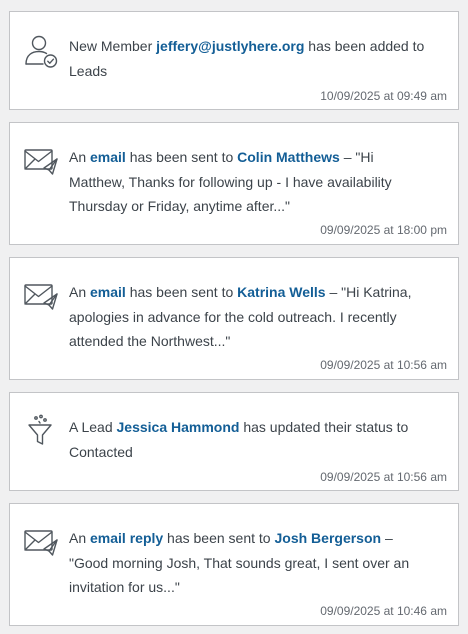 Image resolution: width=468 pixels, height=634 pixels. What do you see at coordinates (281, 292) in the screenshot?
I see `recipient-link: Katrina Wells` at bounding box center [281, 292].